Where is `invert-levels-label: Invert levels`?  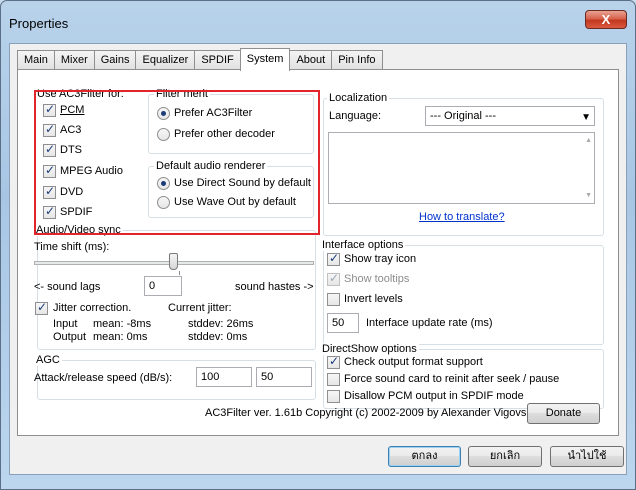 invert-levels-label: Invert levels is located at coordinates (373, 299).